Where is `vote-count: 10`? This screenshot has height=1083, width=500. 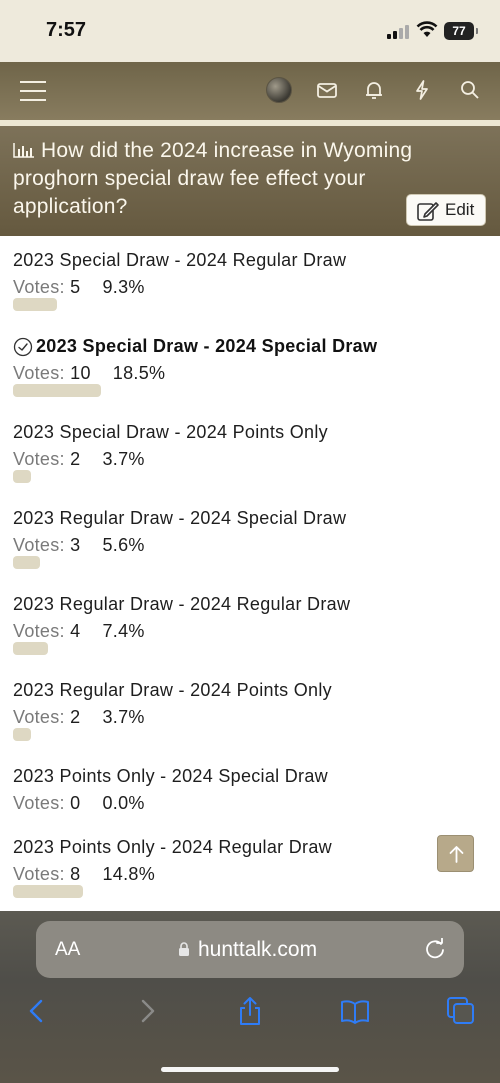
vote-count: 10 is located at coordinates (80, 373).